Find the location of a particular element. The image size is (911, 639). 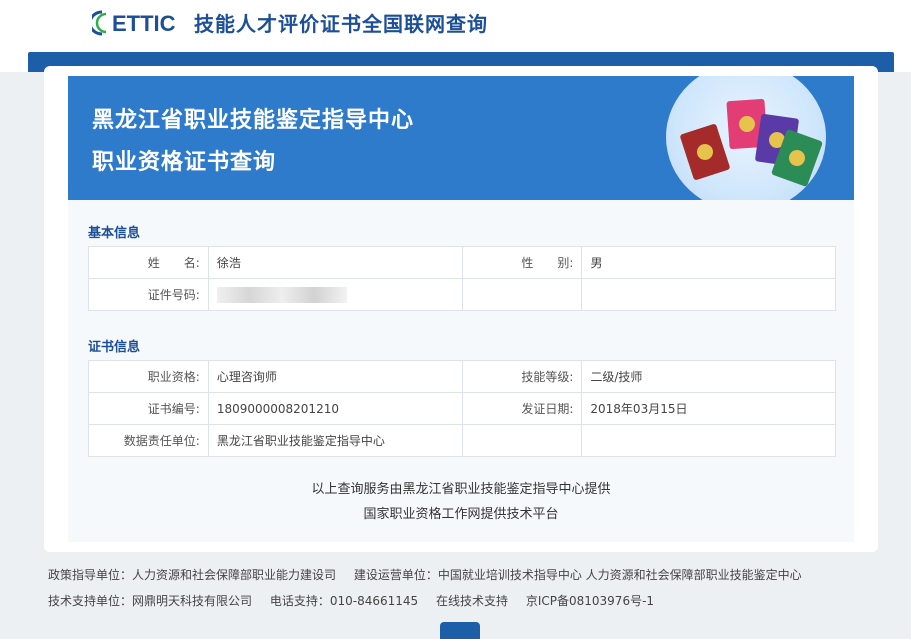

table-row: 证书编号: 1809000008201210 发证日期: 2018年03月15日 is located at coordinates (462, 408).